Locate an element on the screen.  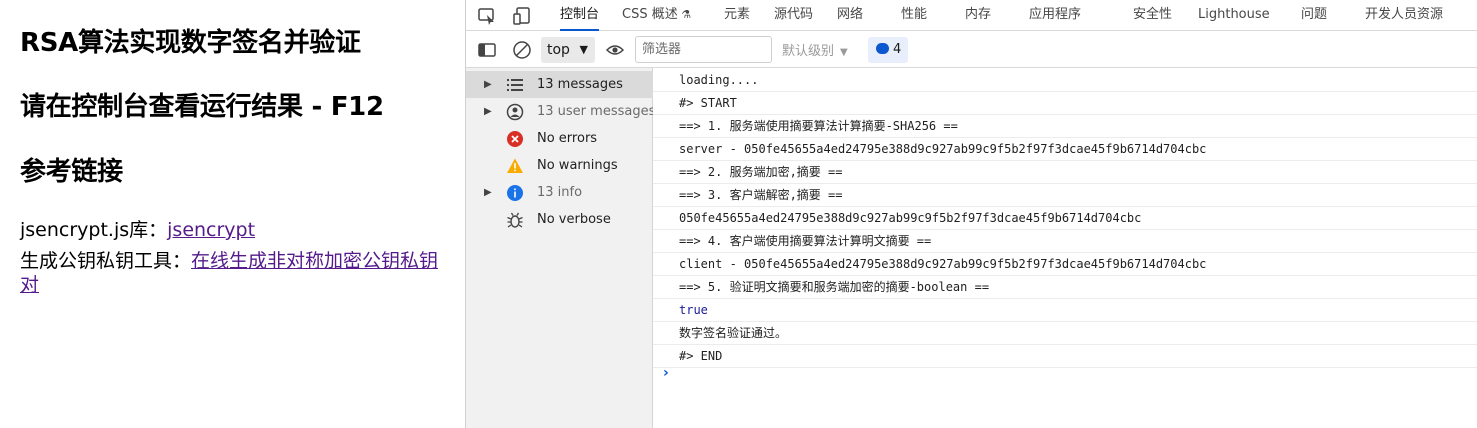
tab-0: 控制台 is located at coordinates (580, 15).